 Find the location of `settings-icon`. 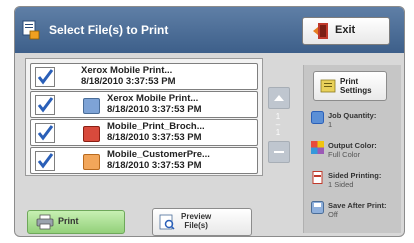

settings-icon is located at coordinates (328, 86).